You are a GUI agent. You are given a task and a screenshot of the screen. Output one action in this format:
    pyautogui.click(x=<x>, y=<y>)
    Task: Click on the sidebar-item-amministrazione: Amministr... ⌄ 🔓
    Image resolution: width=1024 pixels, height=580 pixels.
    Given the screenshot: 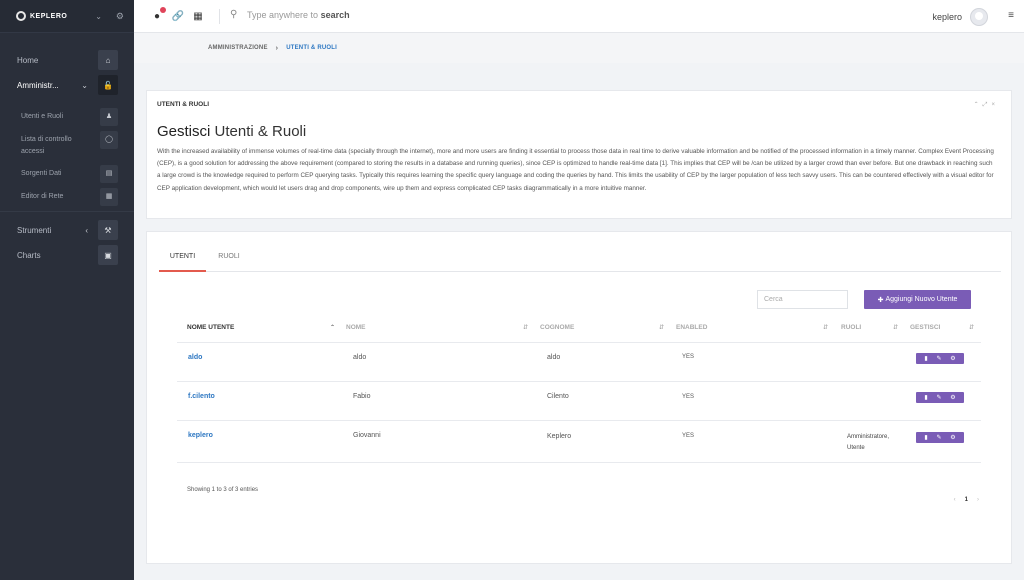 What is the action you would take?
    pyautogui.click(x=67, y=85)
    